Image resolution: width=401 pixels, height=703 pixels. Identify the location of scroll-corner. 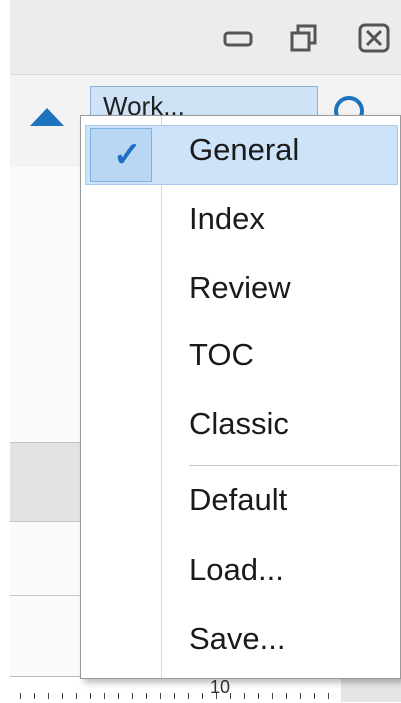
(371, 689).